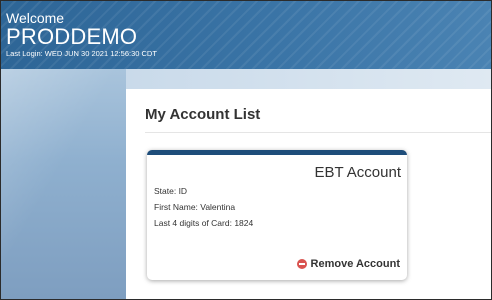  Describe the element at coordinates (308, 79) in the screenshot. I see `content-top-band` at that location.